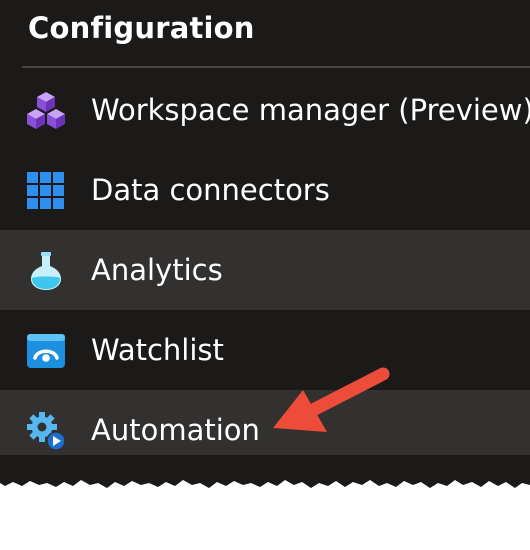 The height and width of the screenshot is (550, 530). What do you see at coordinates (46, 271) in the screenshot?
I see `flask-icon` at bounding box center [46, 271].